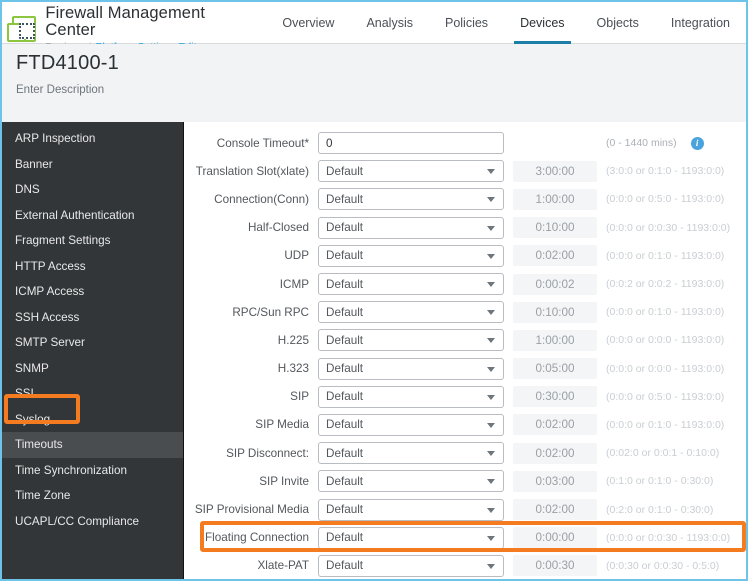 This screenshot has width=748, height=581. I want to click on select-half-closed: Default, so click(411, 227).